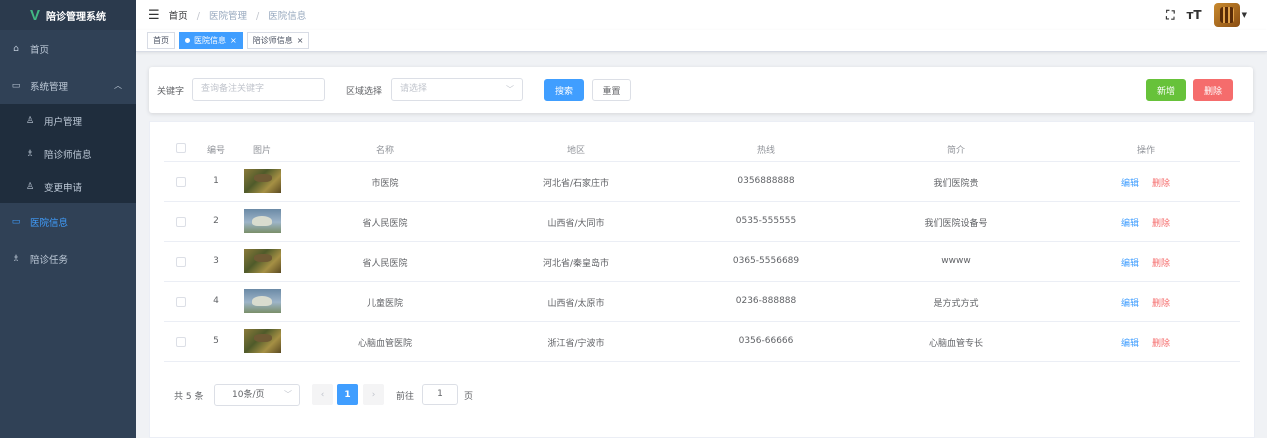 This screenshot has width=1267, height=438. Describe the element at coordinates (611, 90) in the screenshot. I see `reset-button: 重置` at that location.